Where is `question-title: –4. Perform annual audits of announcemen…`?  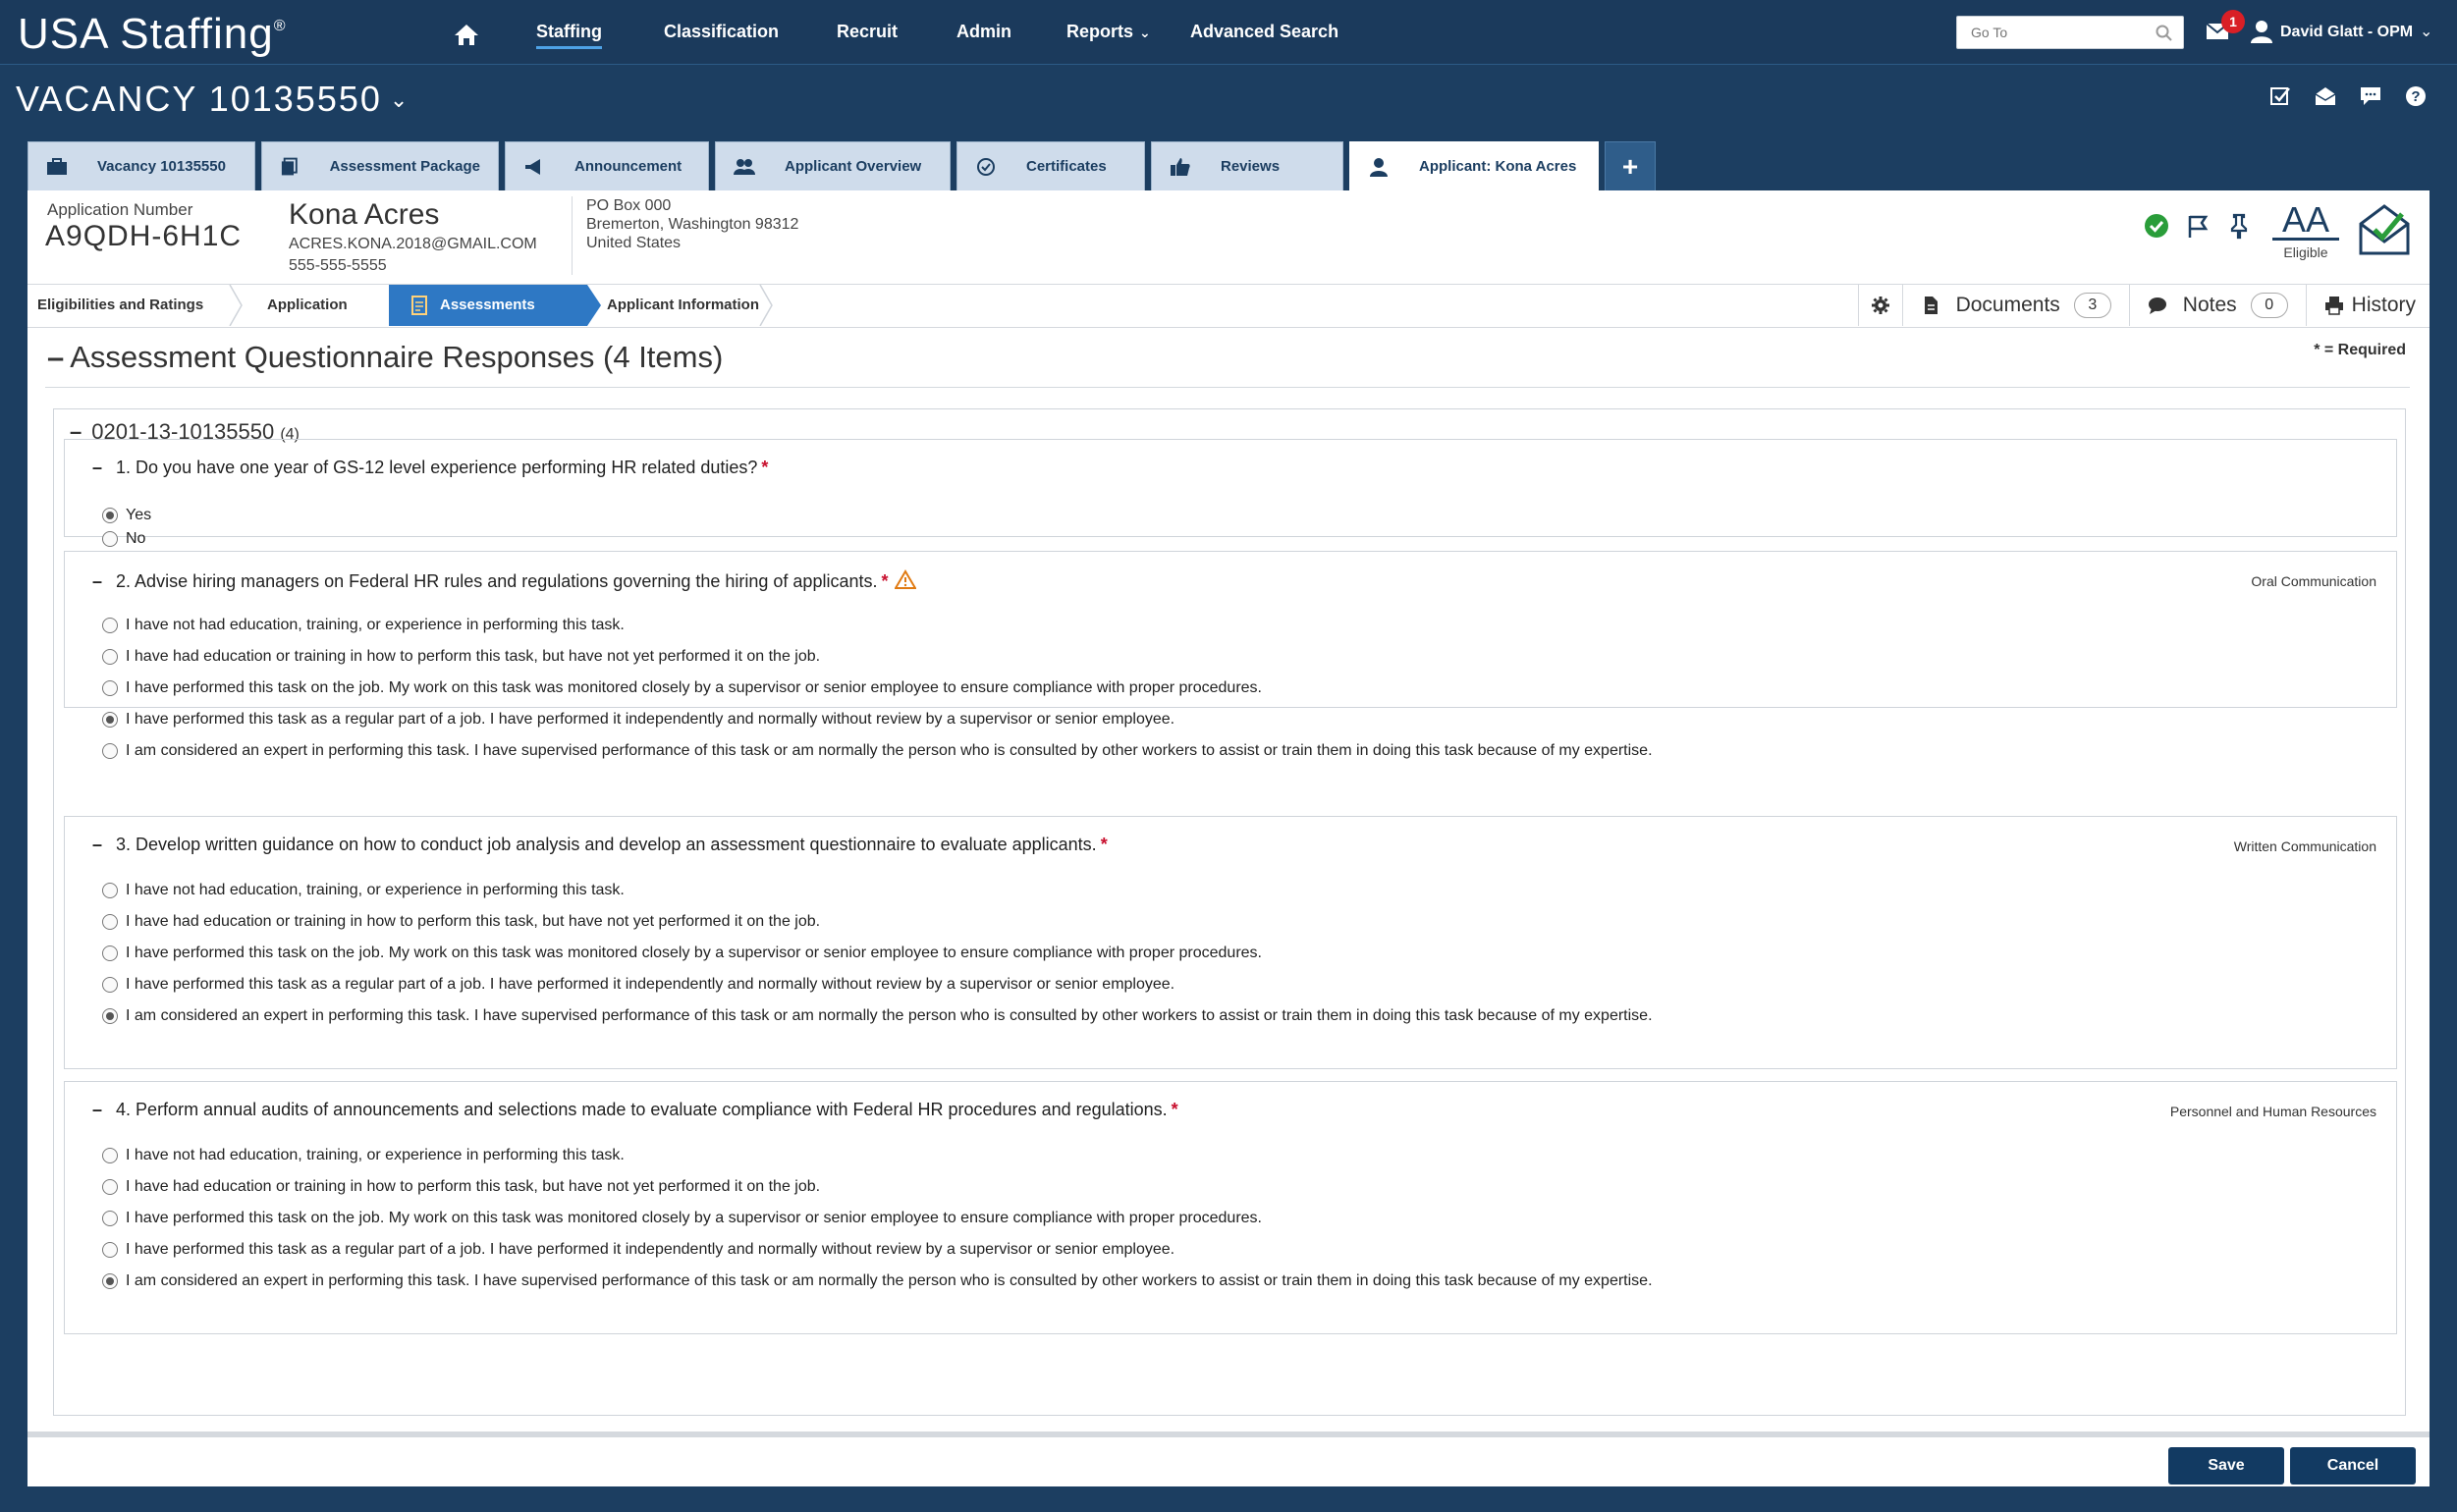
question-title: –4. Perform annual audits of announcemen… is located at coordinates (635, 1110).